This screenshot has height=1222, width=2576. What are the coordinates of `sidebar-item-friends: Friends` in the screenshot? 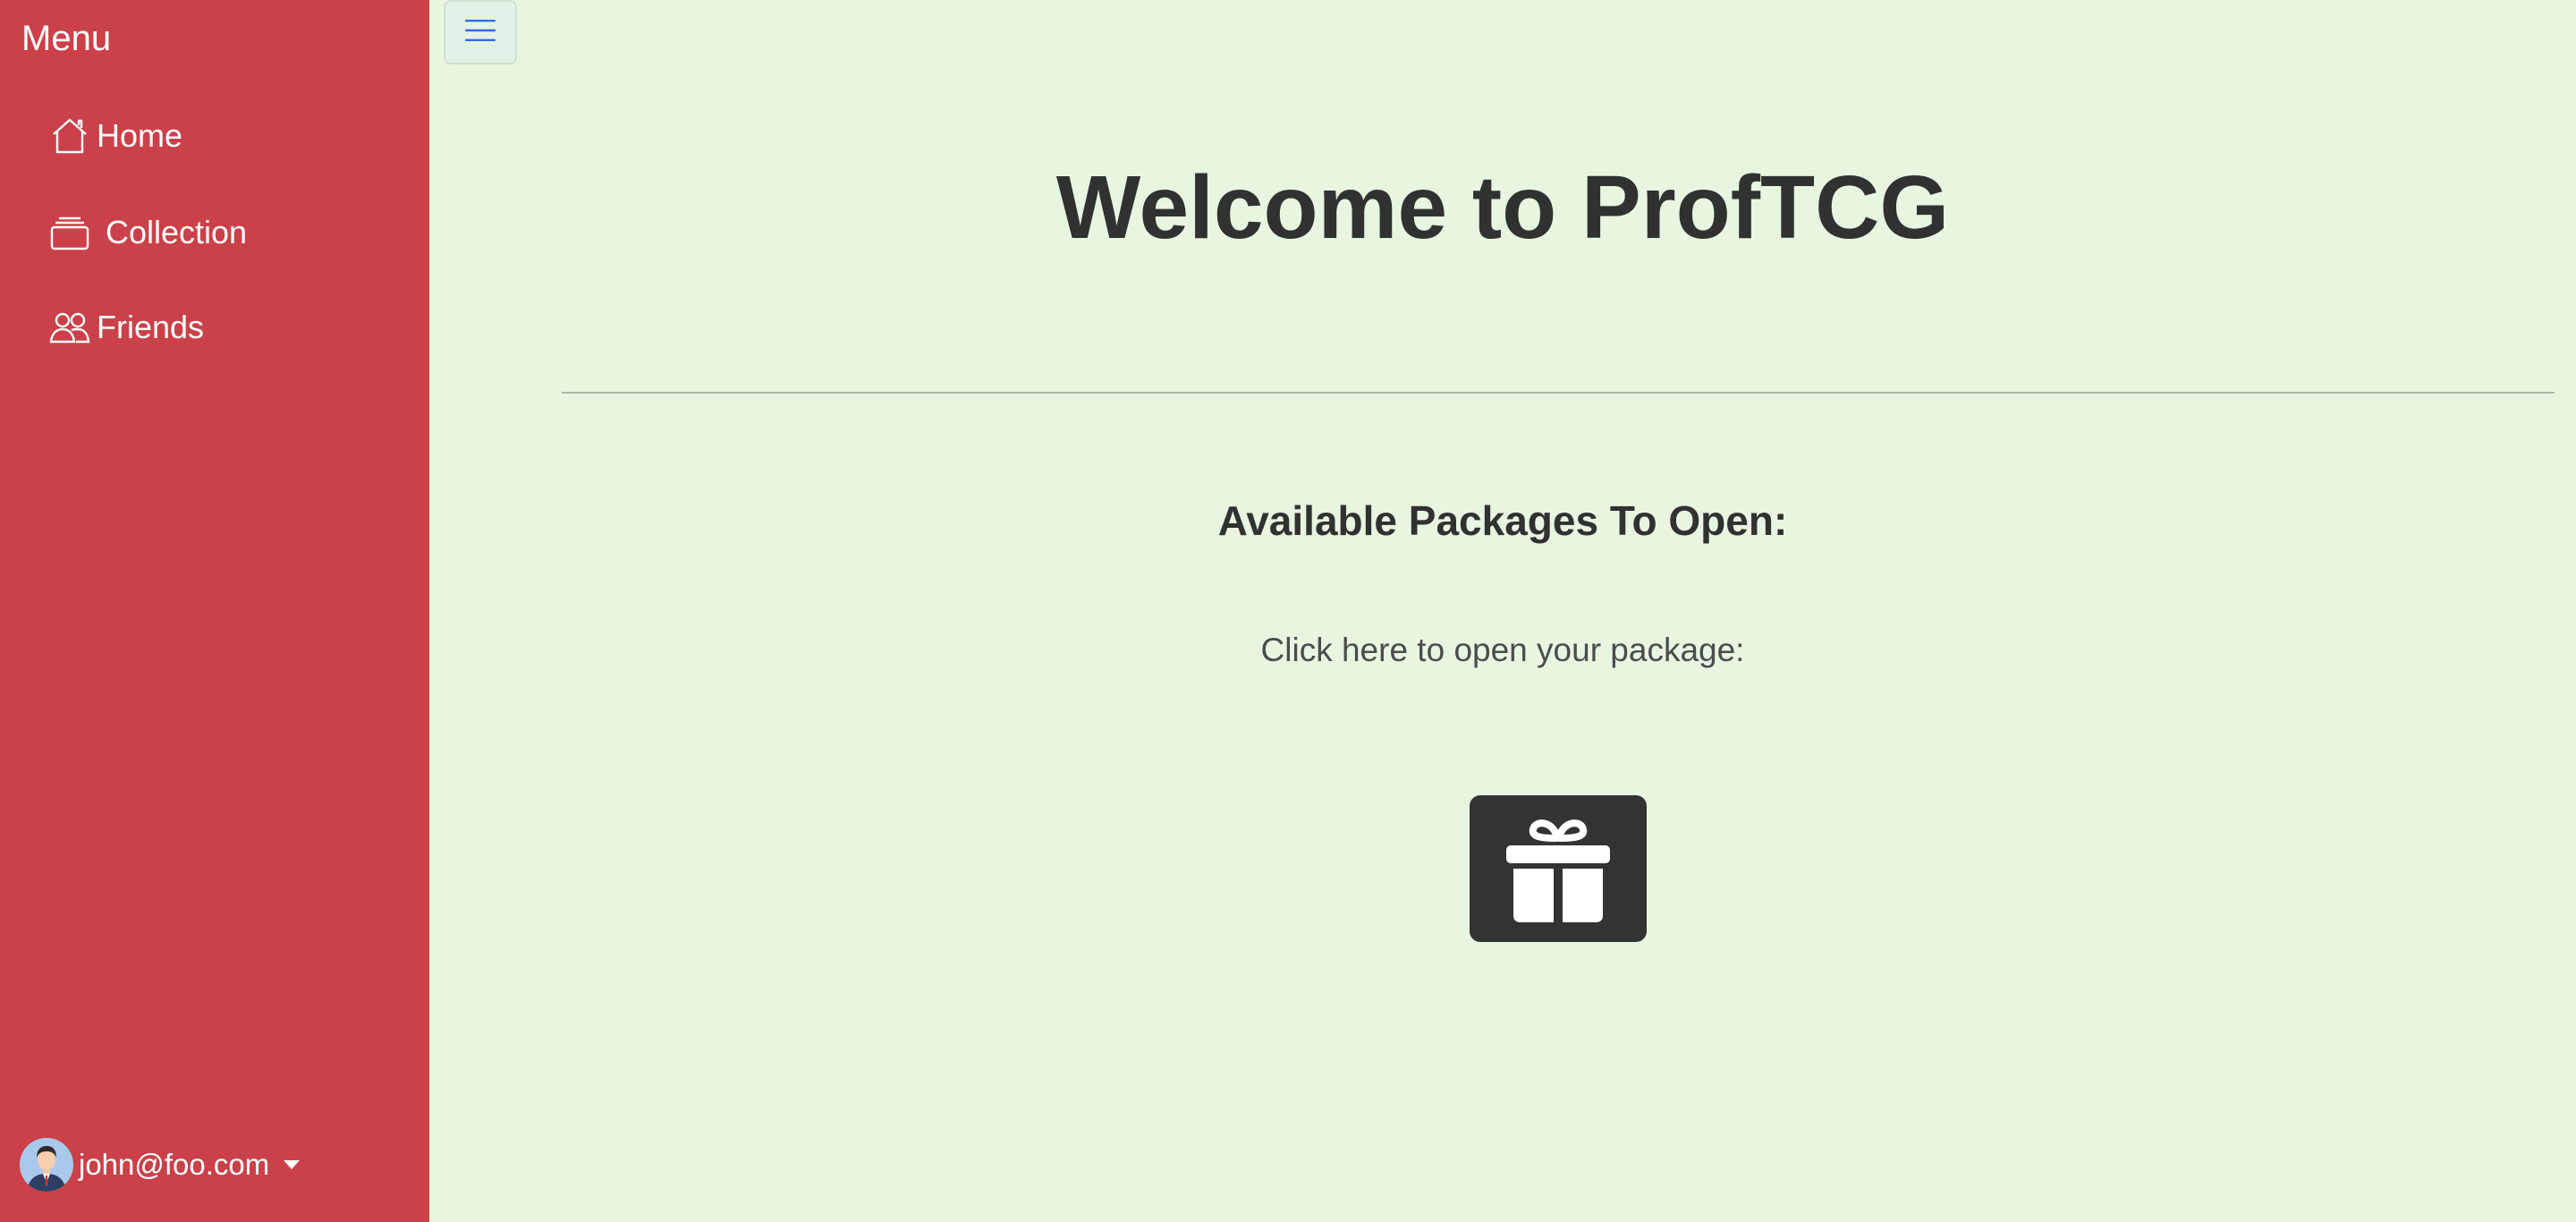 It's located at (125, 327).